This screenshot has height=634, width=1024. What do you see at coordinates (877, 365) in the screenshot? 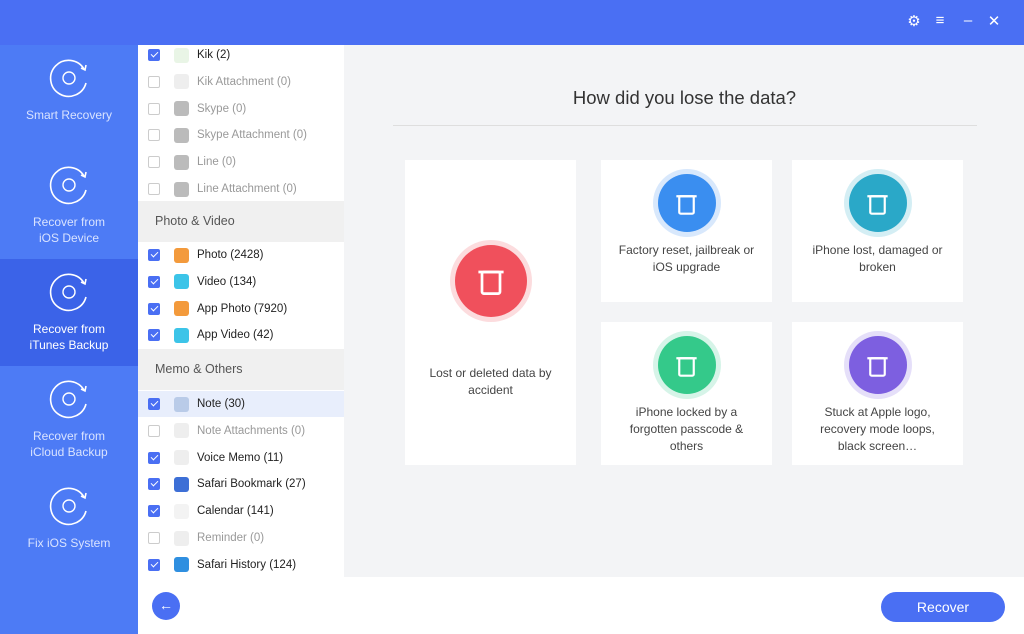
I see `apple-icon` at bounding box center [877, 365].